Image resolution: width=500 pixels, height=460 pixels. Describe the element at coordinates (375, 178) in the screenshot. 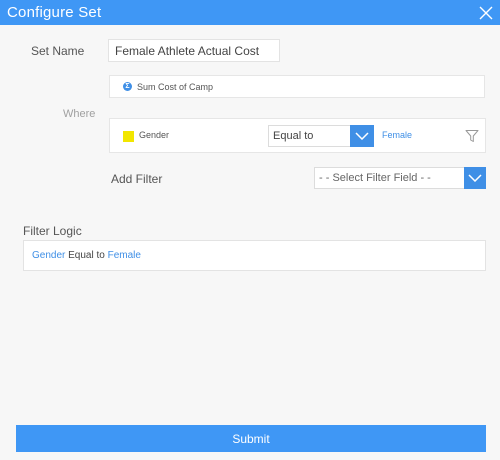

I see `filter-field-placeholder: - - Select Filter Field - -` at that location.